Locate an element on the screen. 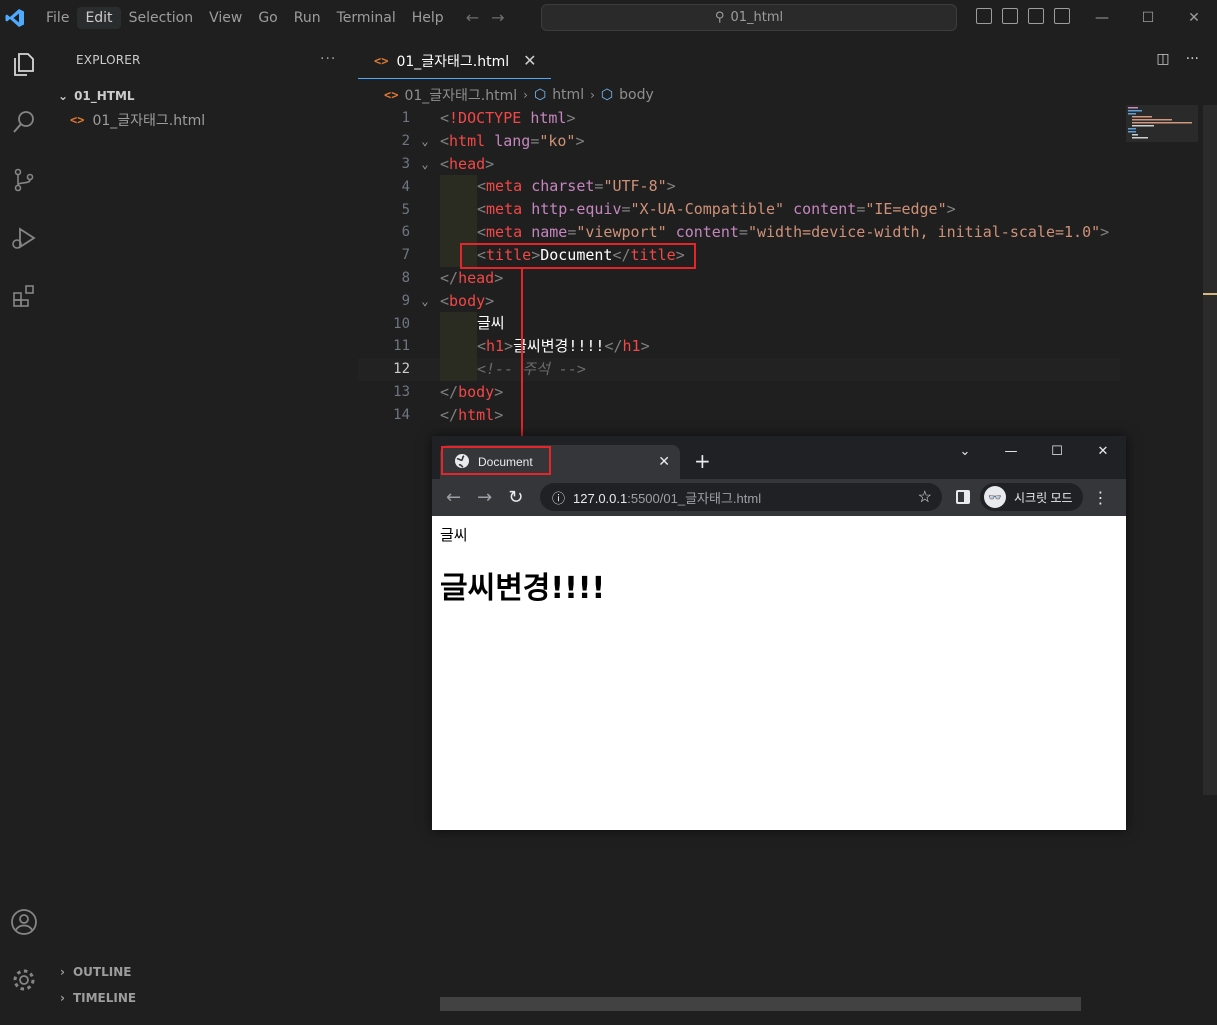 The height and width of the screenshot is (1025, 1217). code-line: 3 ⌄ <head> is located at coordinates (739, 164).